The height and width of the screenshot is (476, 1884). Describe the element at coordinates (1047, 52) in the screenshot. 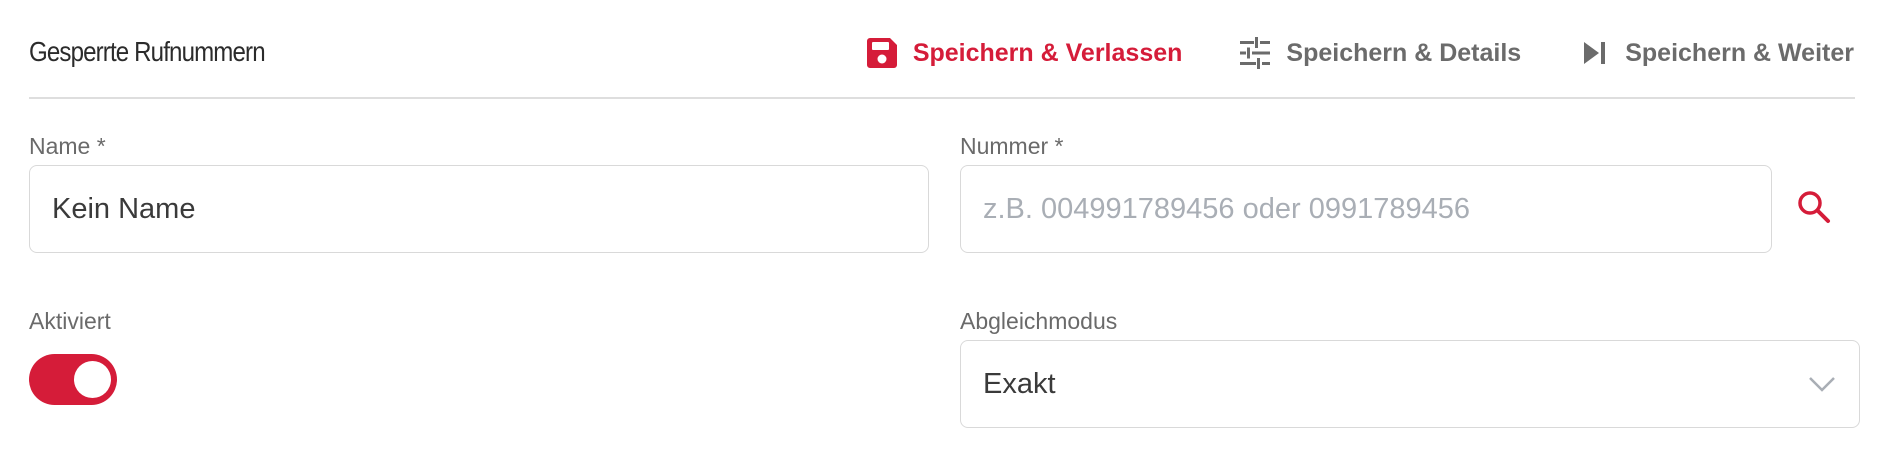

I see `save-and-exit-label: Speichern & Verlassen` at that location.